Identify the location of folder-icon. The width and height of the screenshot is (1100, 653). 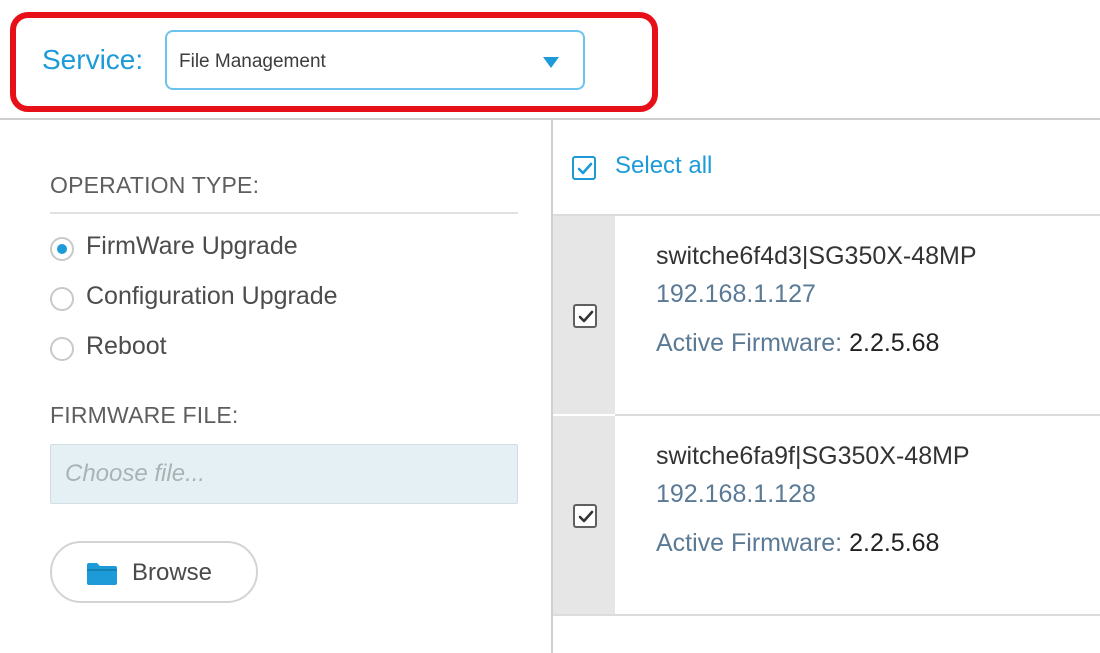
(102, 574).